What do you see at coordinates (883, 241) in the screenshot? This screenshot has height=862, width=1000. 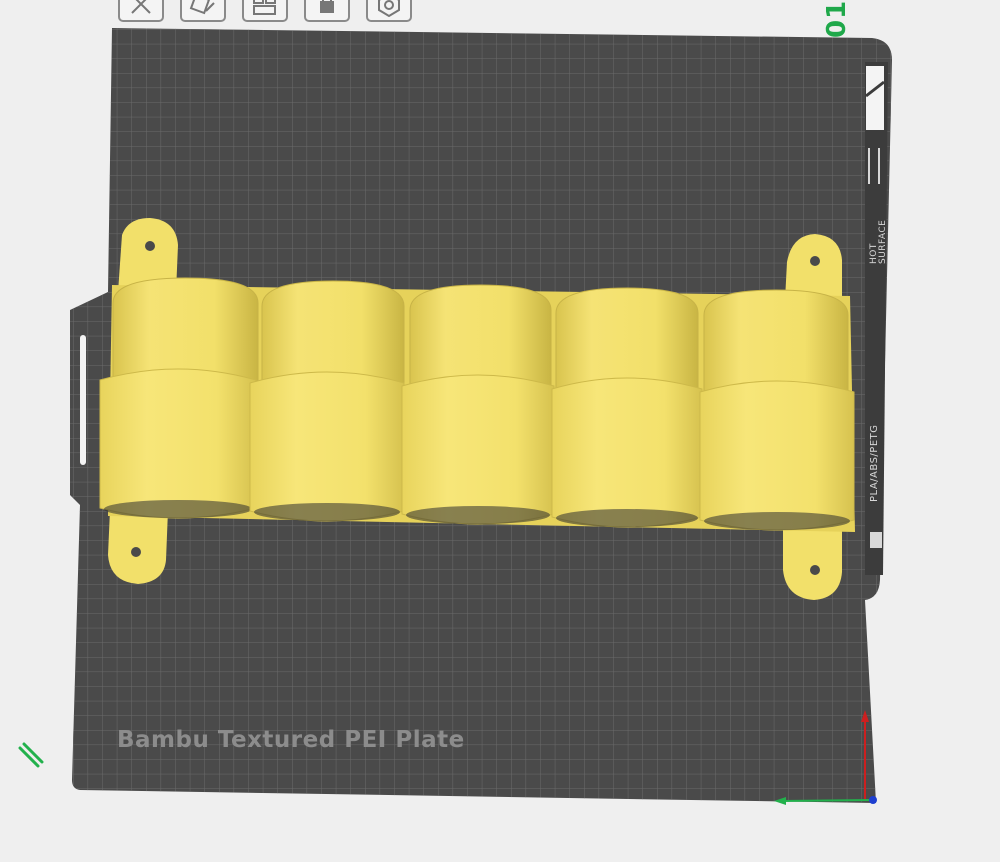 I see `hot-surface-line2: SURFACE` at bounding box center [883, 241].